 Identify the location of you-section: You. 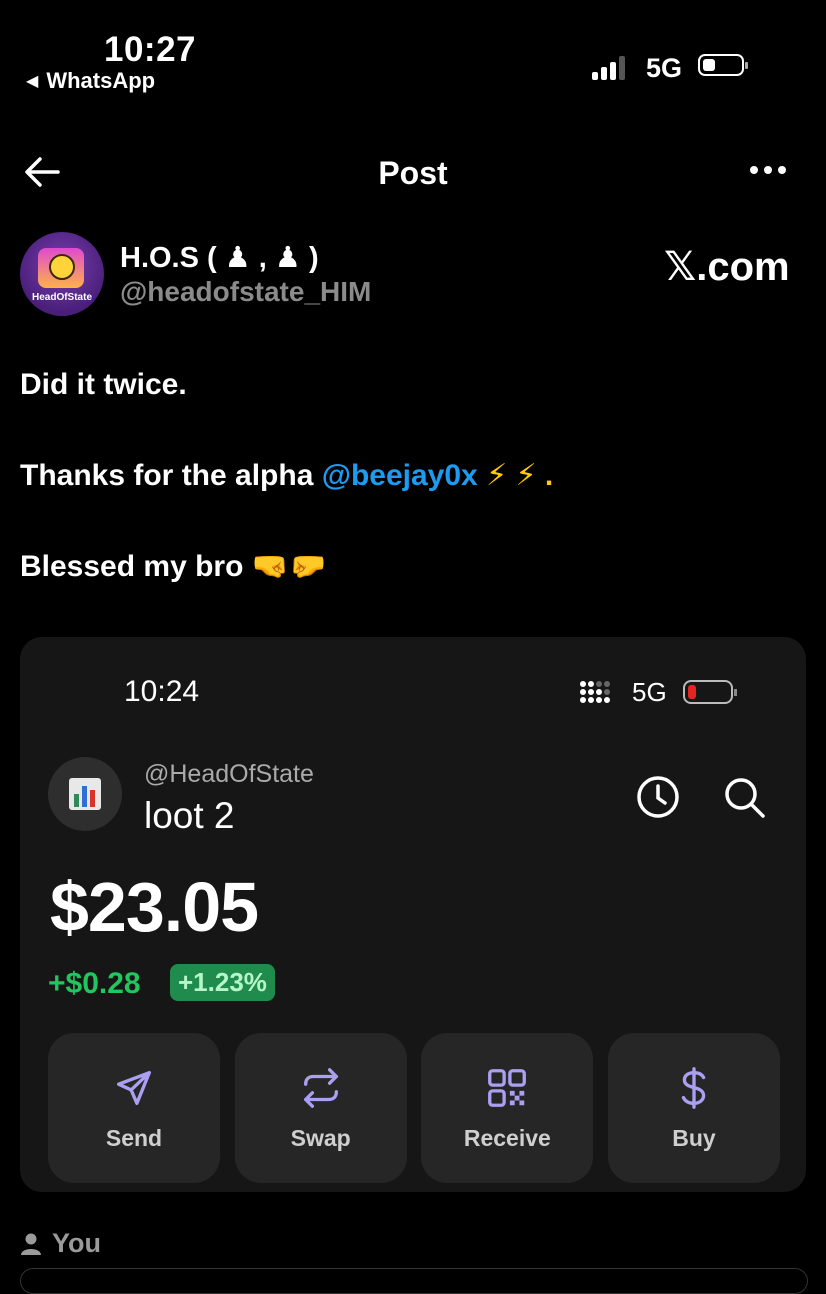
(60, 1243).